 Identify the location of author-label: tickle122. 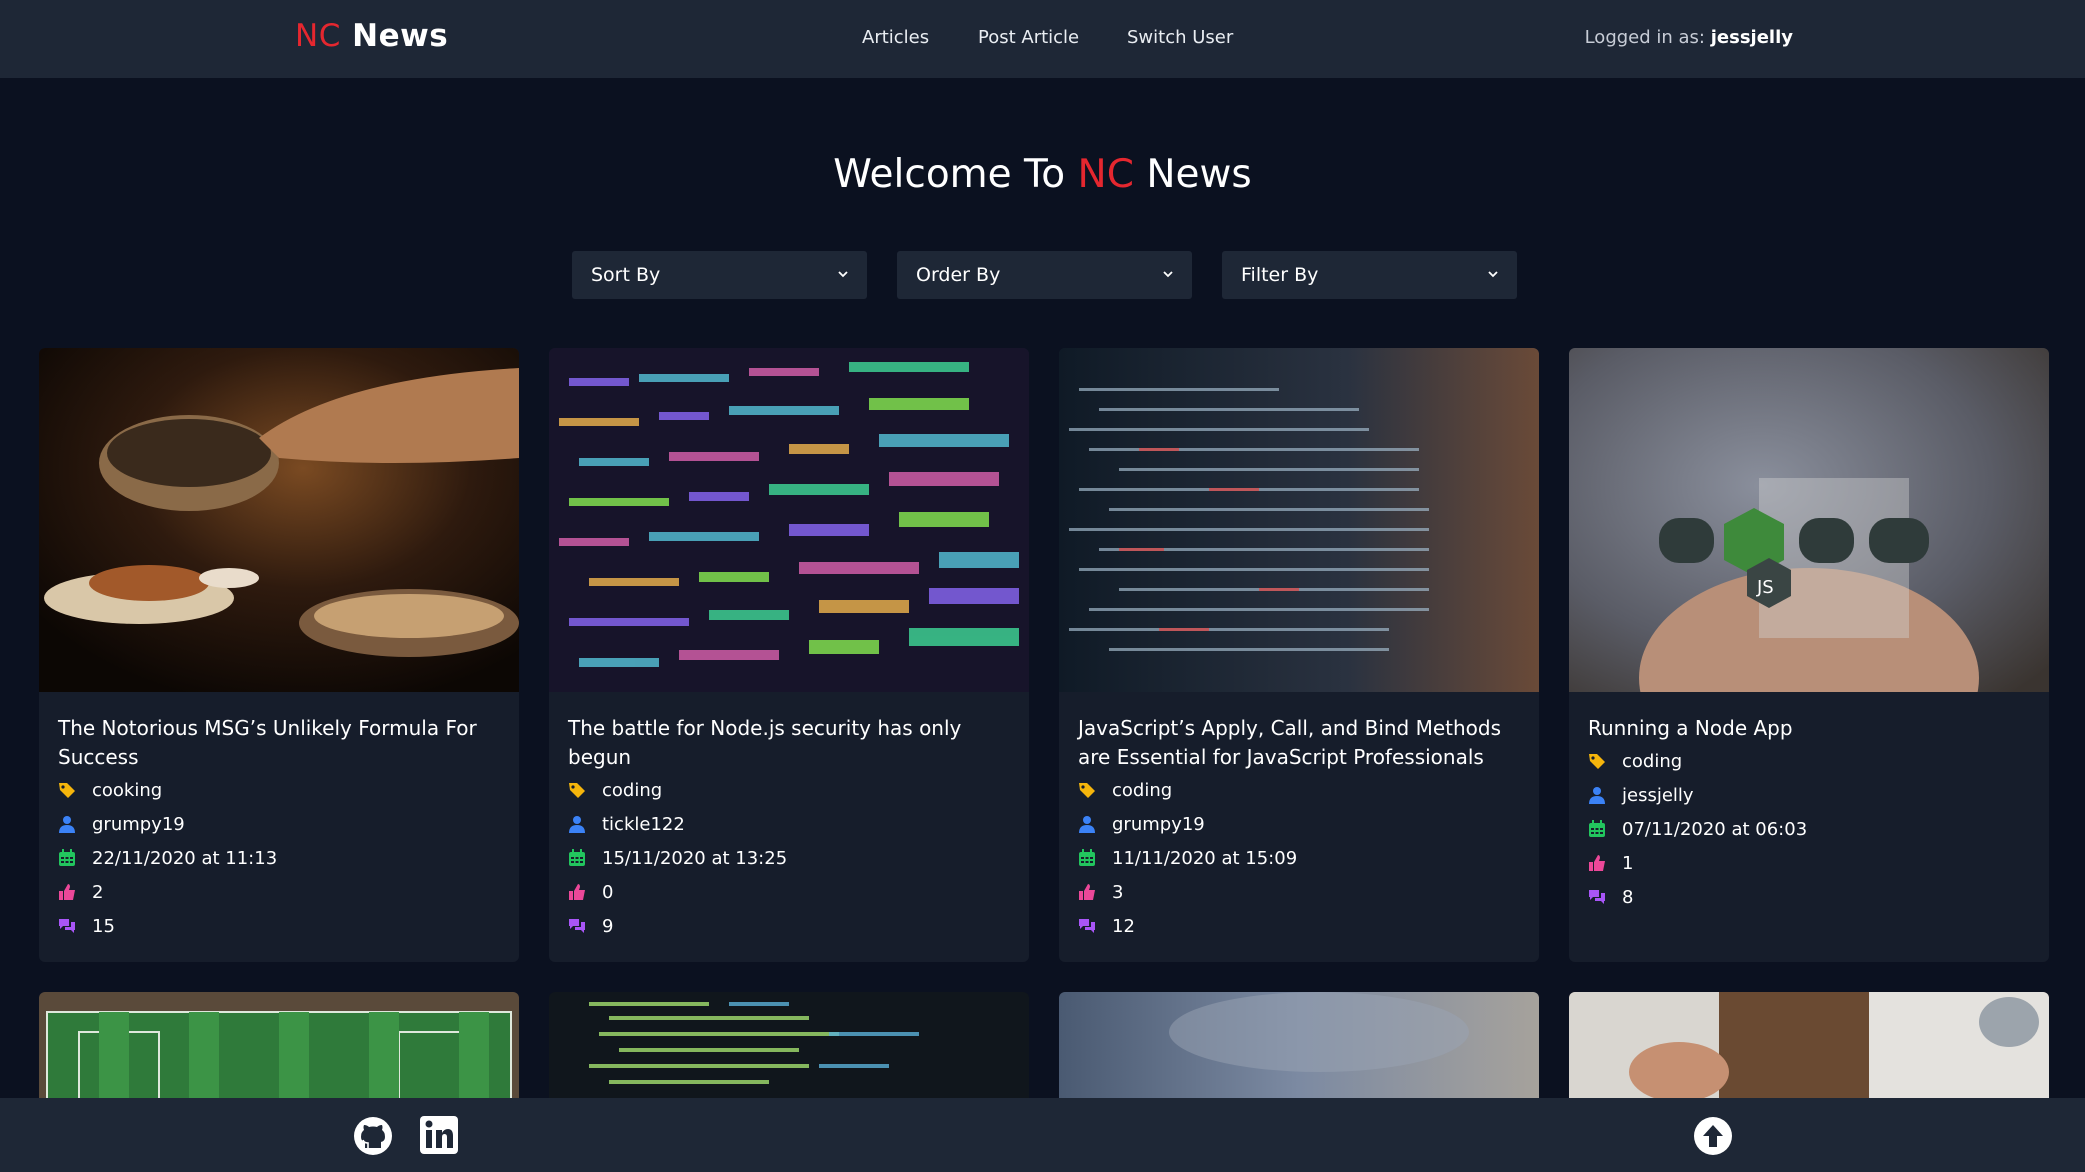
(643, 824).